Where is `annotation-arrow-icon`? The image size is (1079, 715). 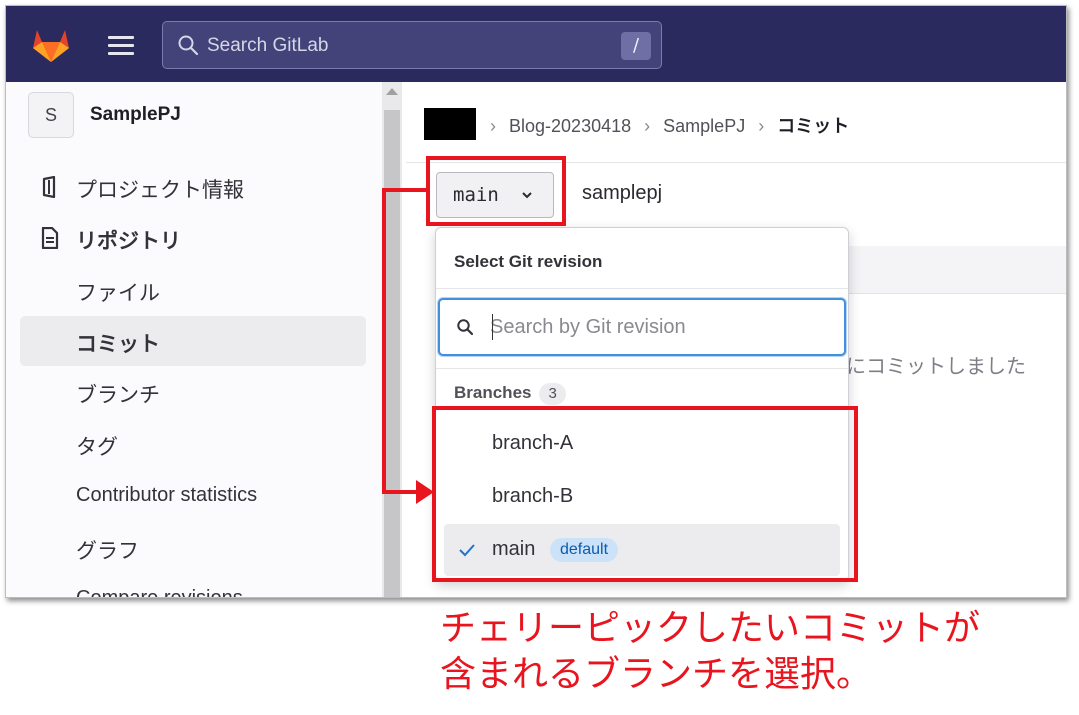 annotation-arrow-icon is located at coordinates (408, 346).